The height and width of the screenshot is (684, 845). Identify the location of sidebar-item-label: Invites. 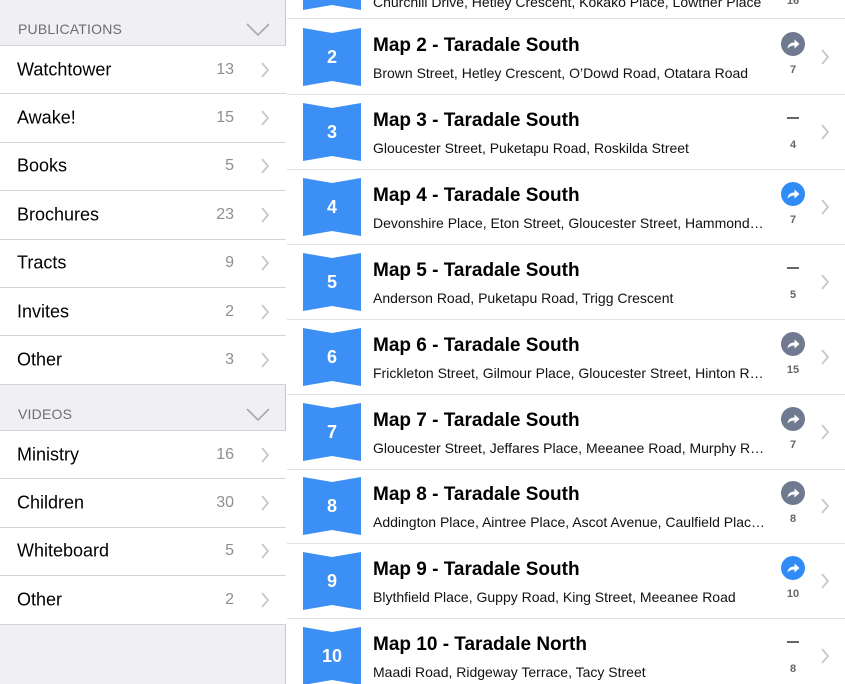
(43, 311).